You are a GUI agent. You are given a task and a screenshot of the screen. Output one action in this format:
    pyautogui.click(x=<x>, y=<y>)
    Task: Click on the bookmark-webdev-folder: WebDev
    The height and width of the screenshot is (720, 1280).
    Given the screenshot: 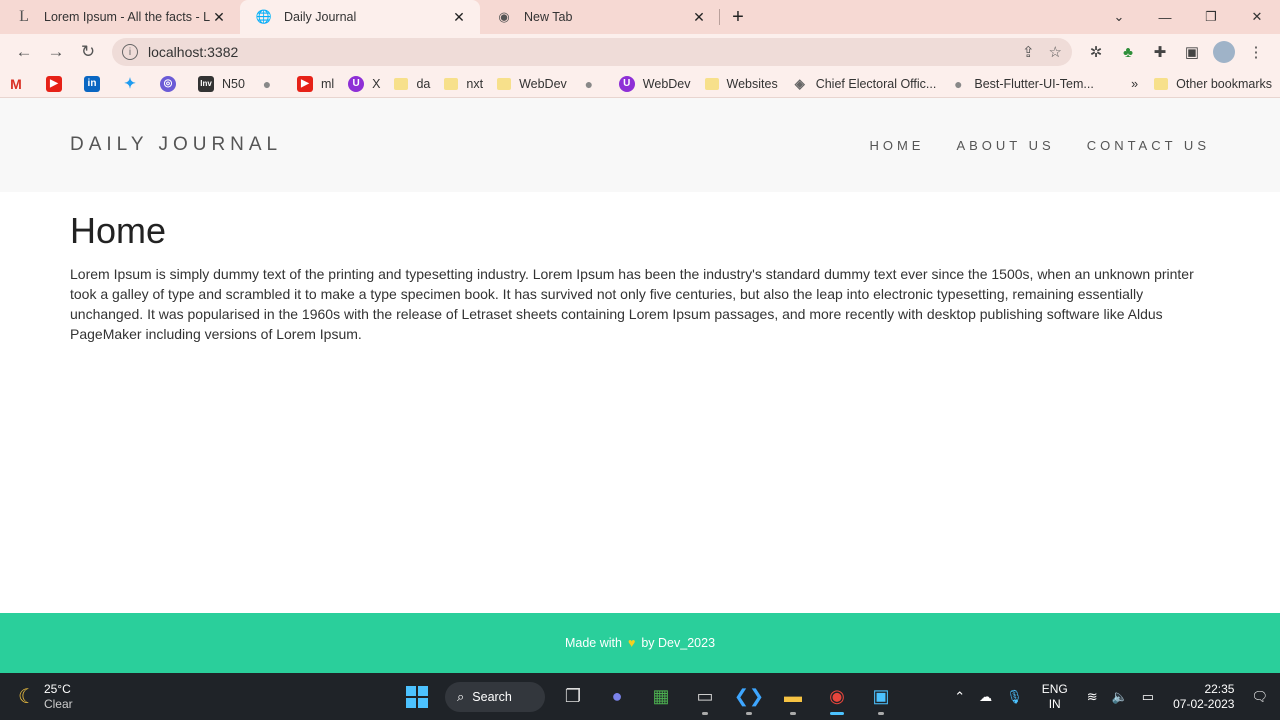 What is the action you would take?
    pyautogui.click(x=532, y=84)
    